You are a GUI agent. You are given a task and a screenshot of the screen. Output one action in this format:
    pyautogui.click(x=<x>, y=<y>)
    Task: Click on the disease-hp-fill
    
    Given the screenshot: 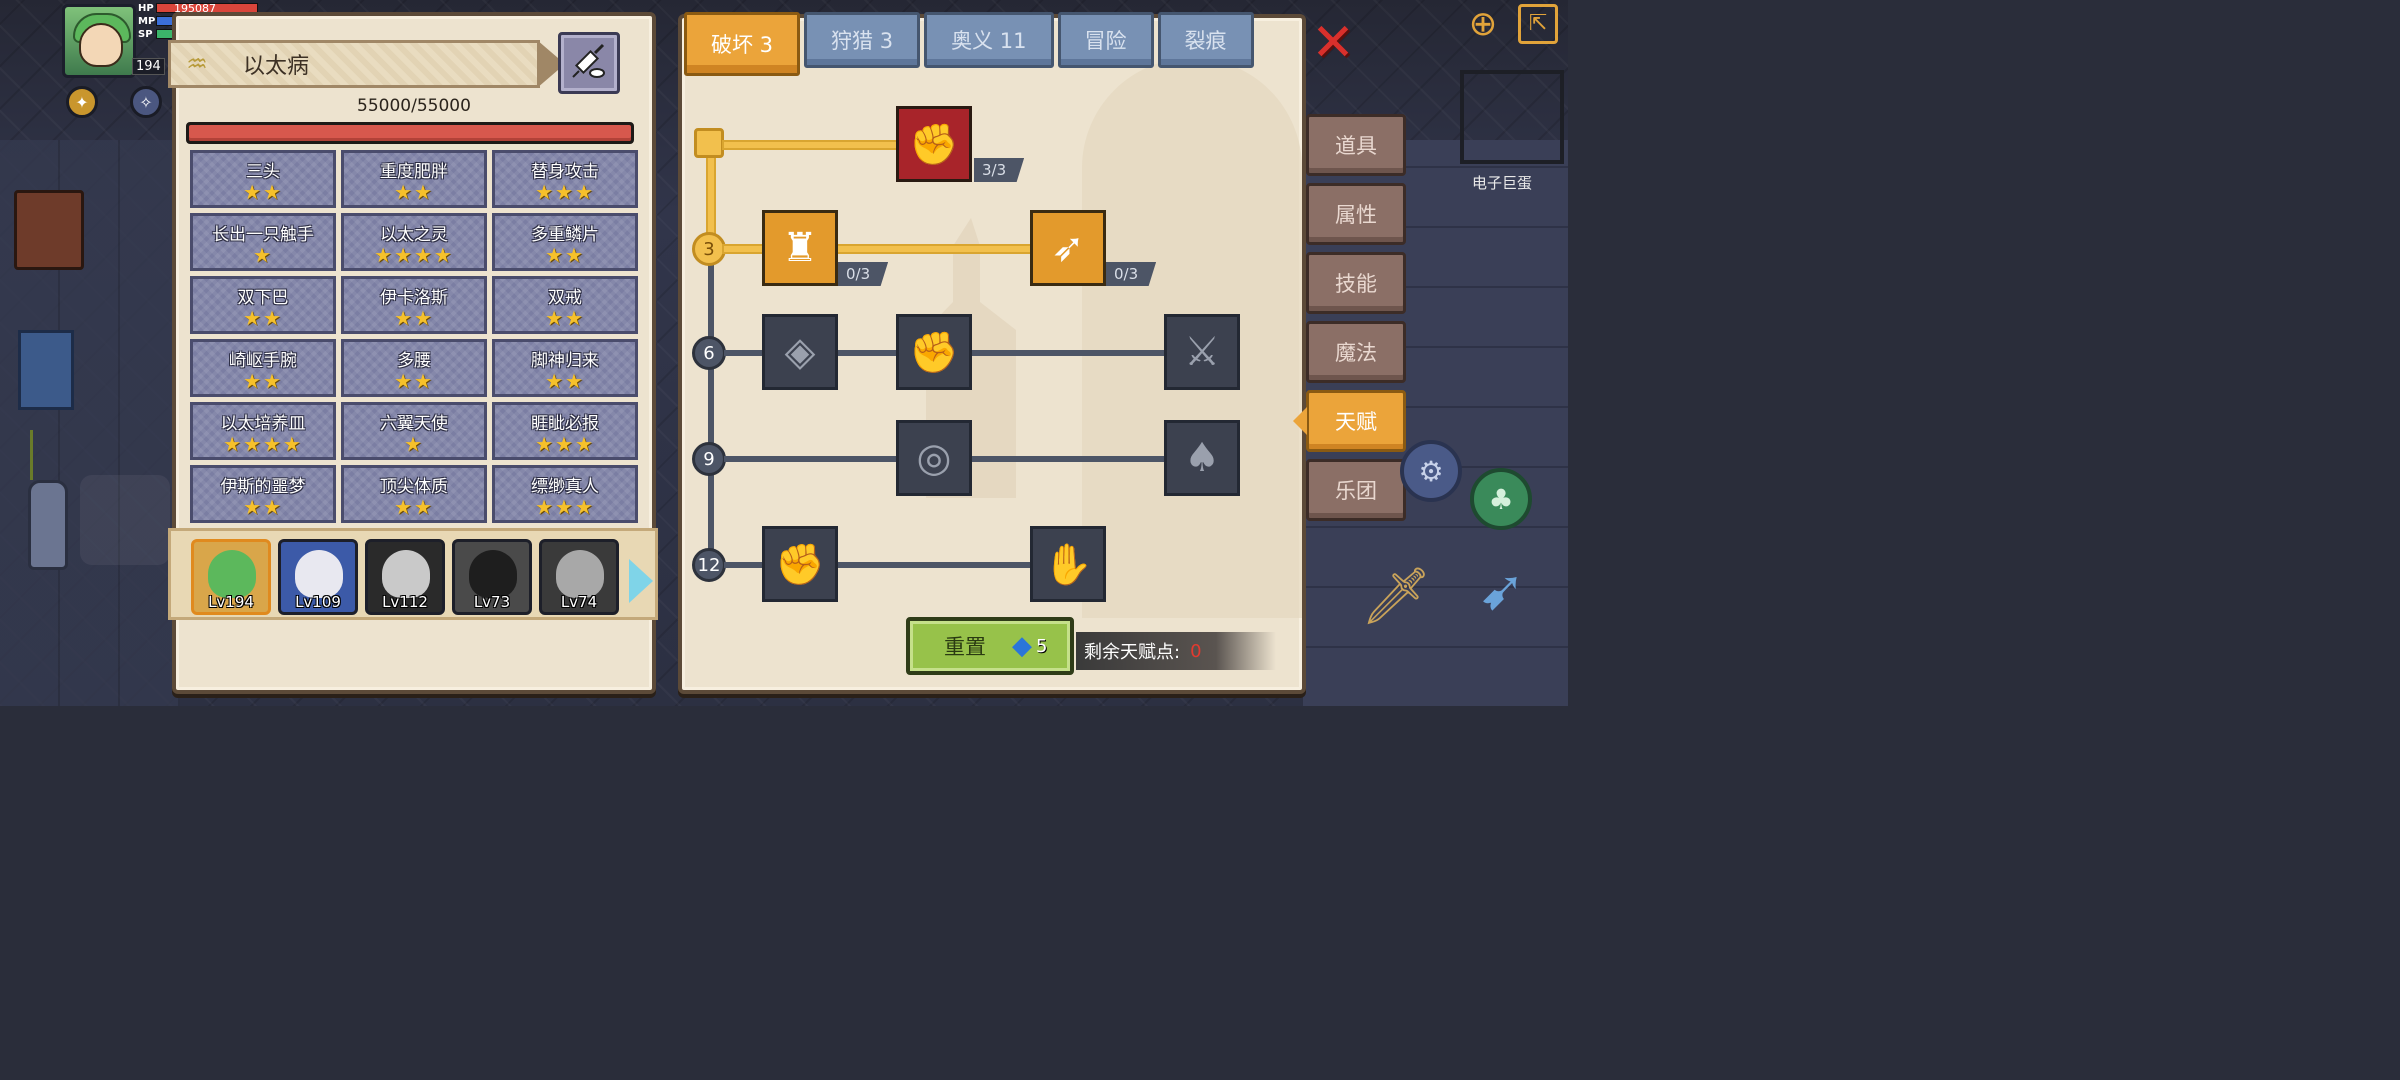 What is the action you would take?
    pyautogui.click(x=410, y=133)
    